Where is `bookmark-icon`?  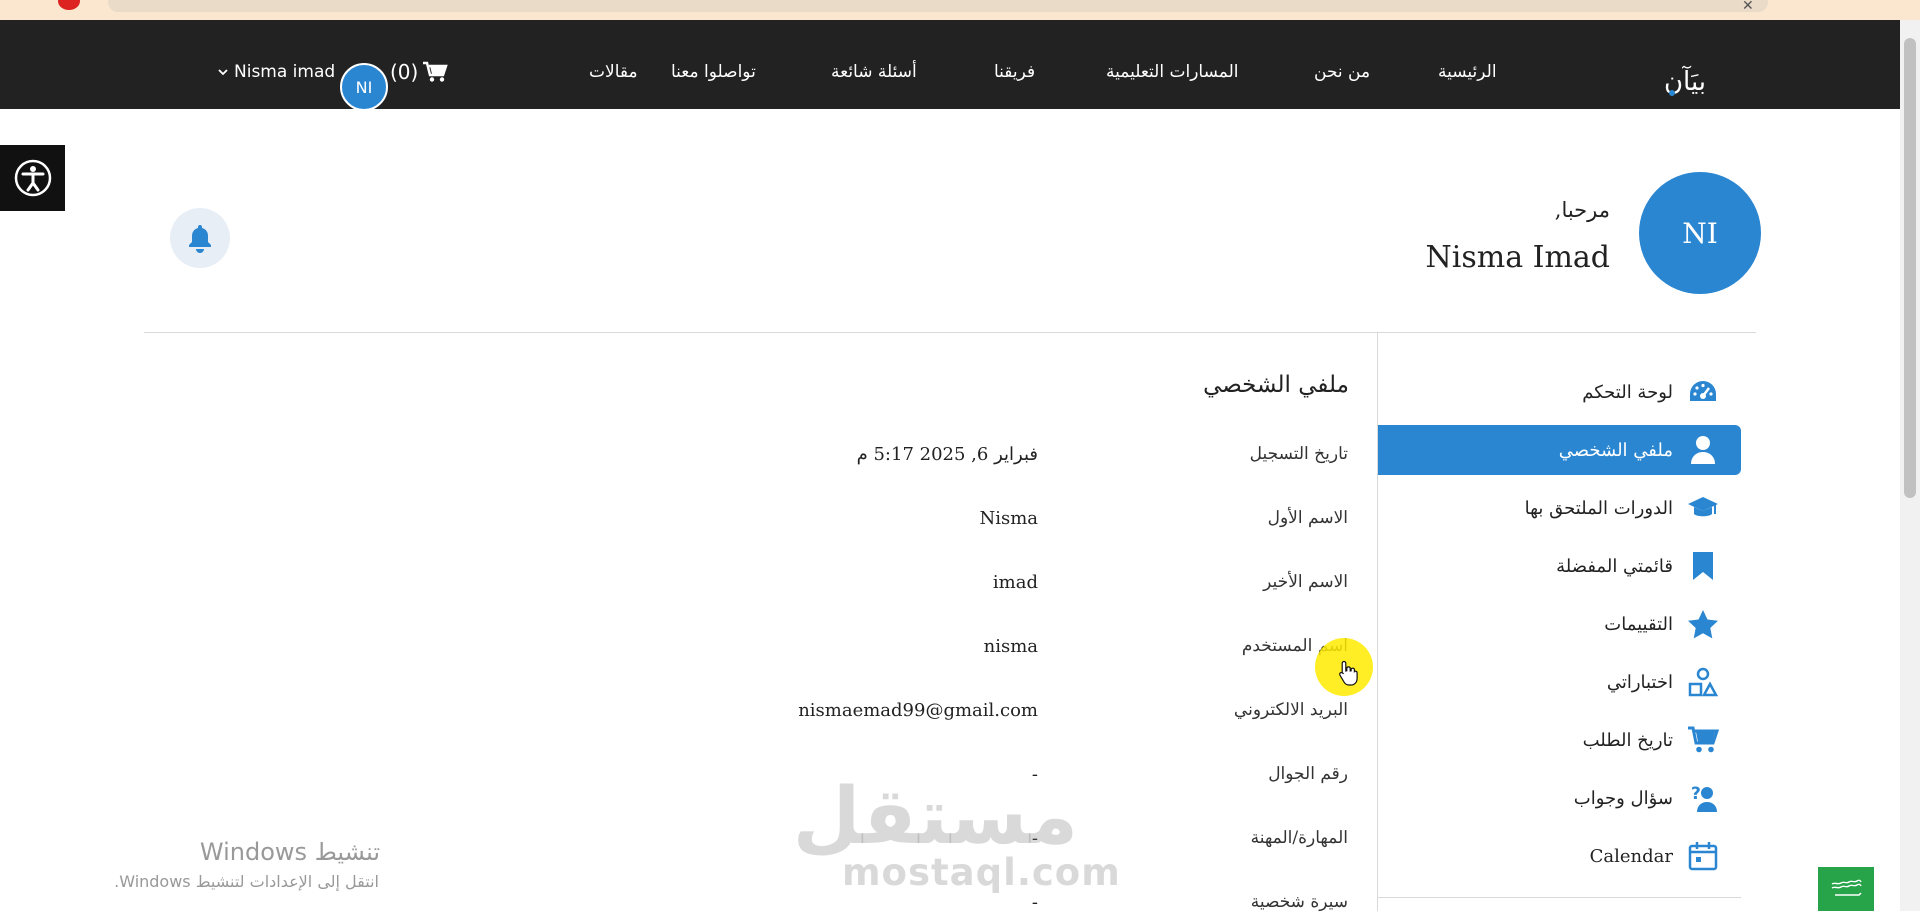 bookmark-icon is located at coordinates (1703, 566).